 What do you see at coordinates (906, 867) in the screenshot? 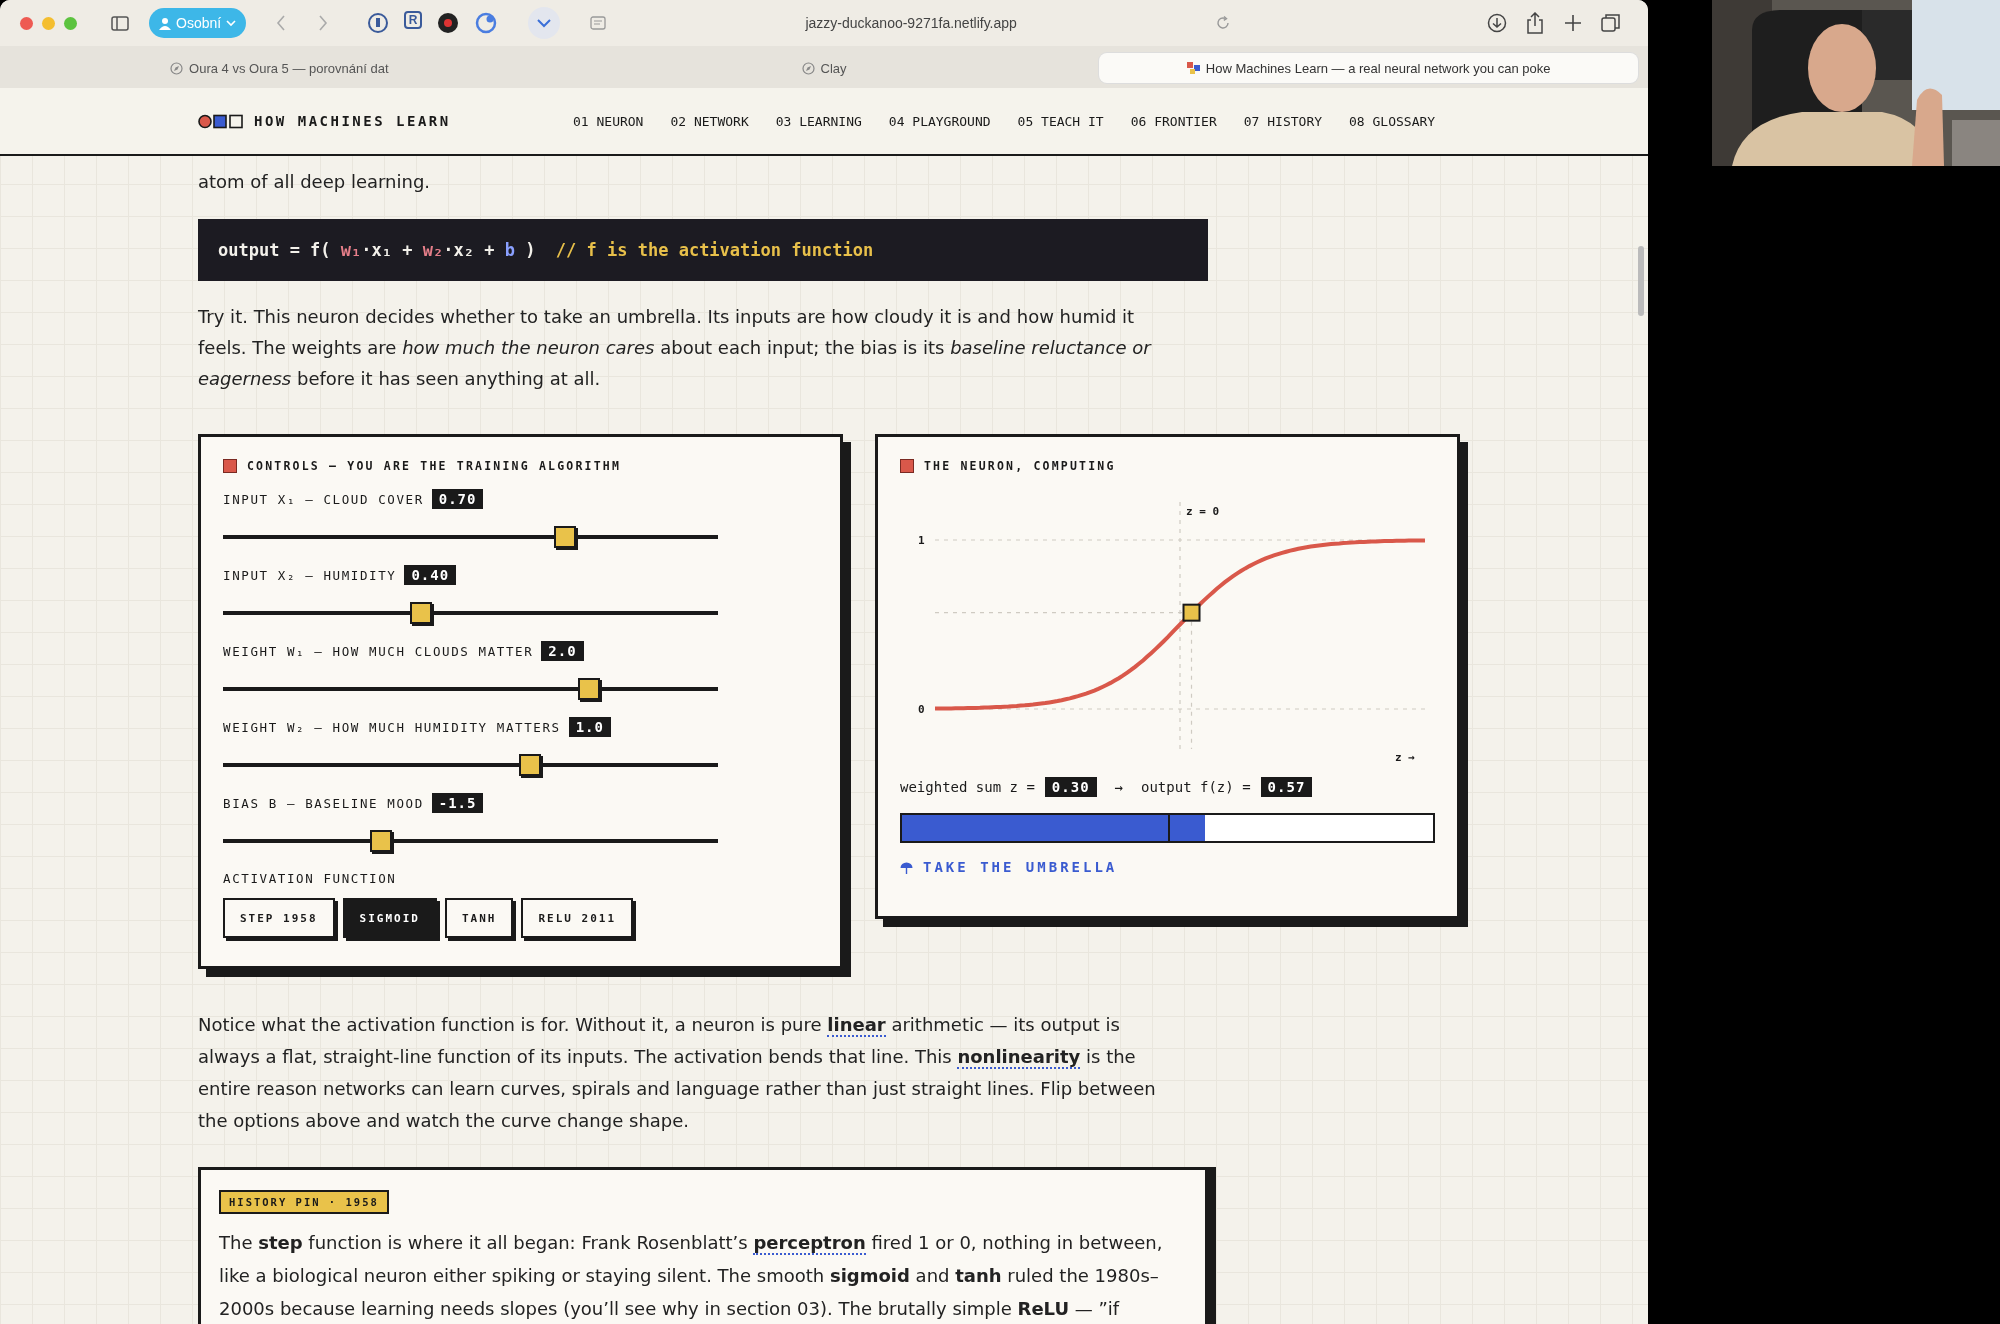
I see `umbrella-icon` at bounding box center [906, 867].